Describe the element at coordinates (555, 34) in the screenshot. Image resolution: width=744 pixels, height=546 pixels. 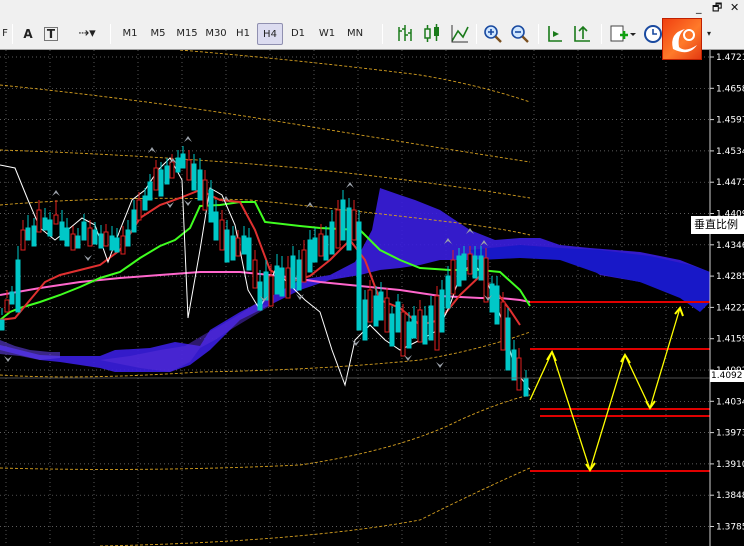
I see `auto-scroll-icon` at that location.